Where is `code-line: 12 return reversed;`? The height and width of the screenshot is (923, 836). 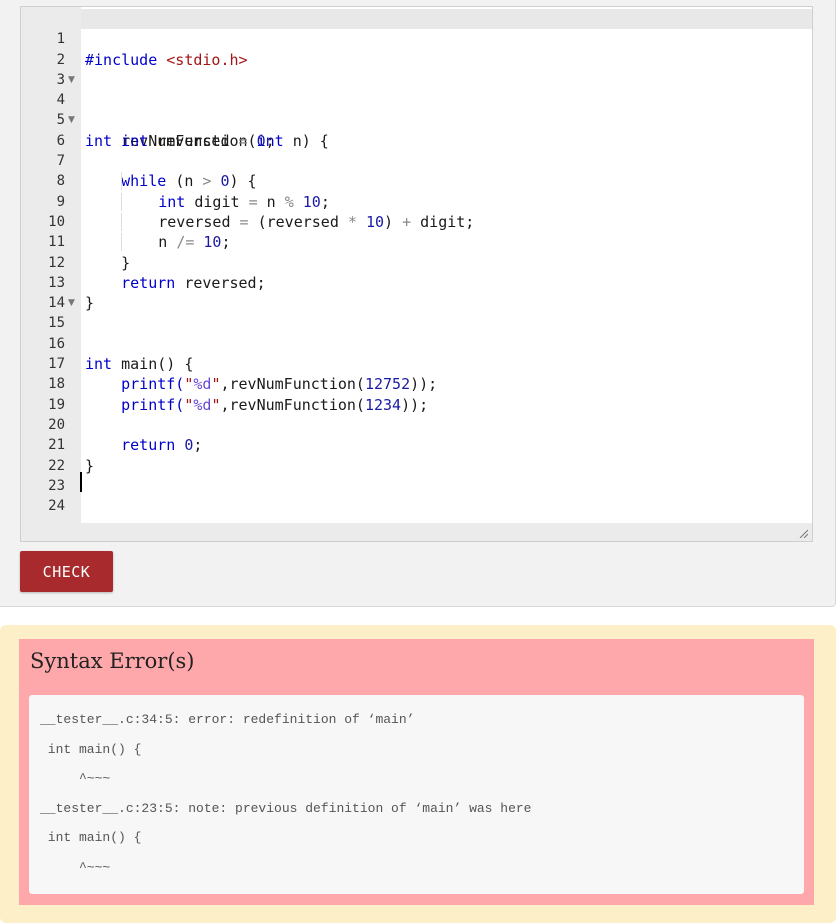 code-line: 12 return reversed; is located at coordinates (416, 262).